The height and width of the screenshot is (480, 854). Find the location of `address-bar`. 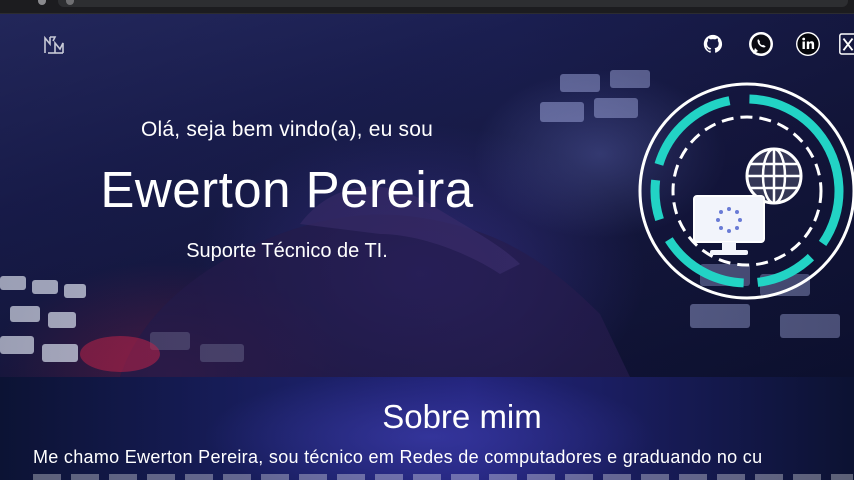

address-bar is located at coordinates (453, 3).